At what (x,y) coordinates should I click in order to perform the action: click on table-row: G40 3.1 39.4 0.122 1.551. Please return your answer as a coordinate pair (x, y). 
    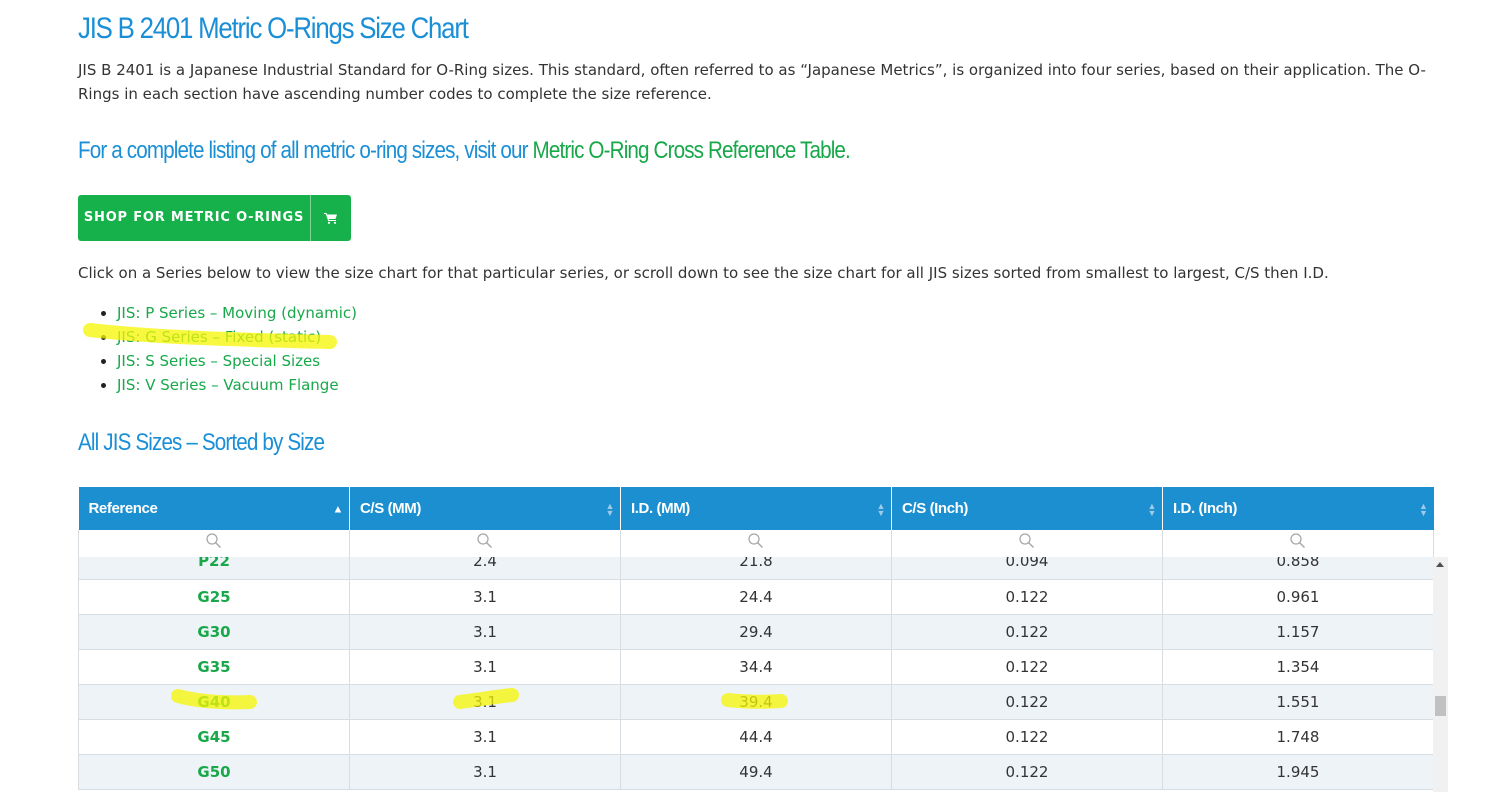
    Looking at the image, I should click on (756, 702).